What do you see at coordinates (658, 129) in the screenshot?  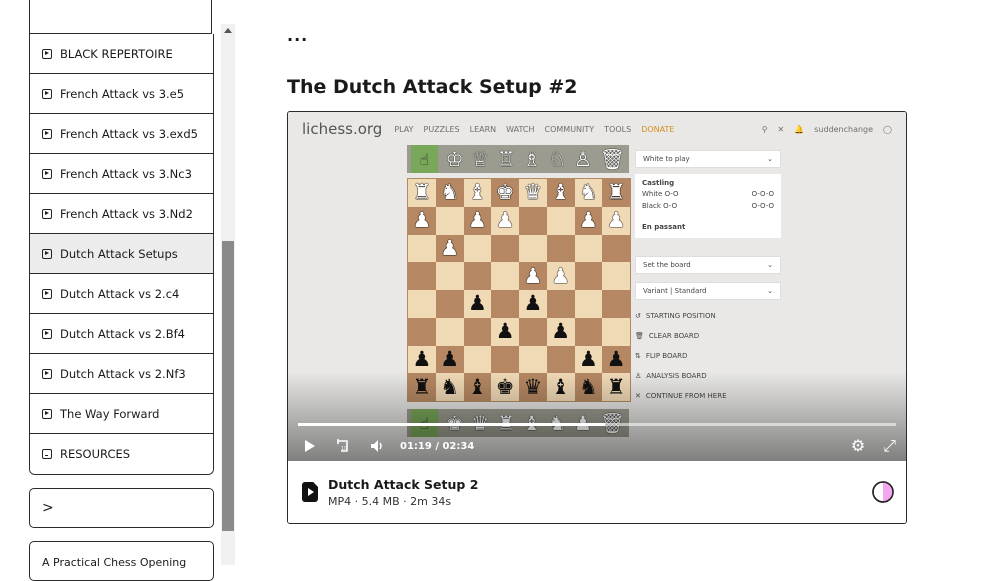 I see `lichess-nav-item: DONATE` at bounding box center [658, 129].